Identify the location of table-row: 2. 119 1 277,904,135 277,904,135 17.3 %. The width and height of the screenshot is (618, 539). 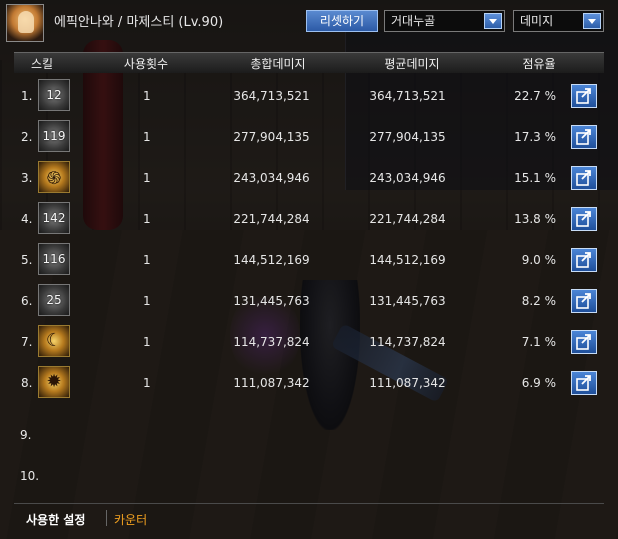
(309, 137).